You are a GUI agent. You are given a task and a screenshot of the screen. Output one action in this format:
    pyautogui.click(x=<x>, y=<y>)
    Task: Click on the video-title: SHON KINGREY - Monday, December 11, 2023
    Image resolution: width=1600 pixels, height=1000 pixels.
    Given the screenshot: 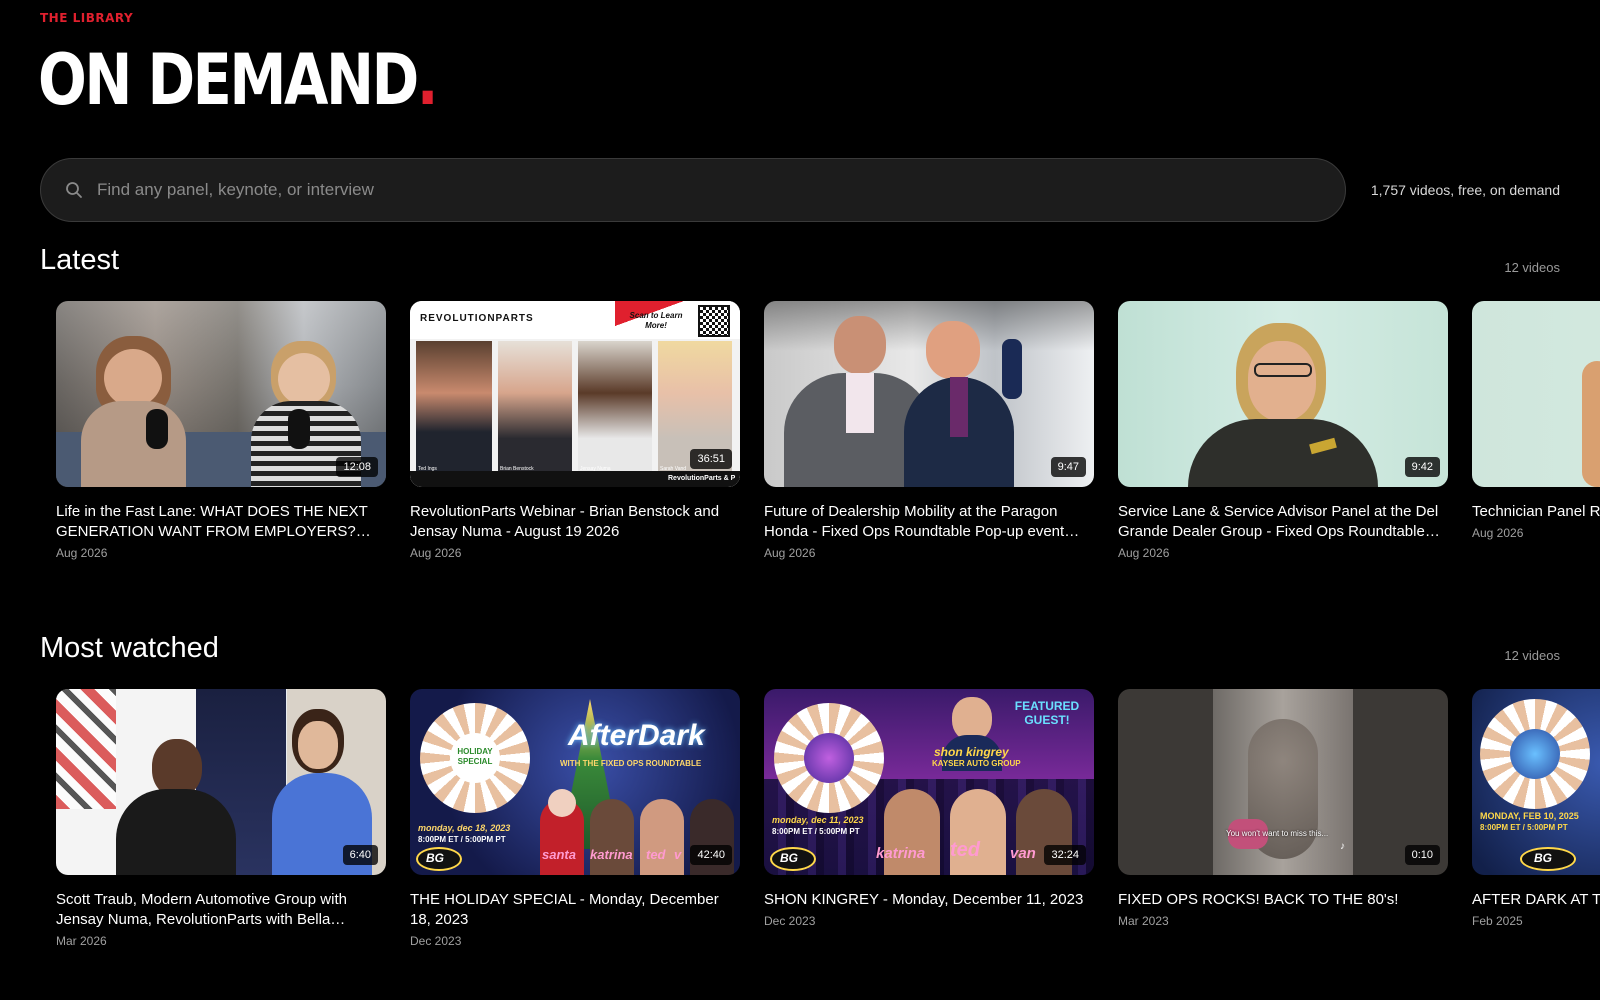 What is the action you would take?
    pyautogui.click(x=929, y=900)
    